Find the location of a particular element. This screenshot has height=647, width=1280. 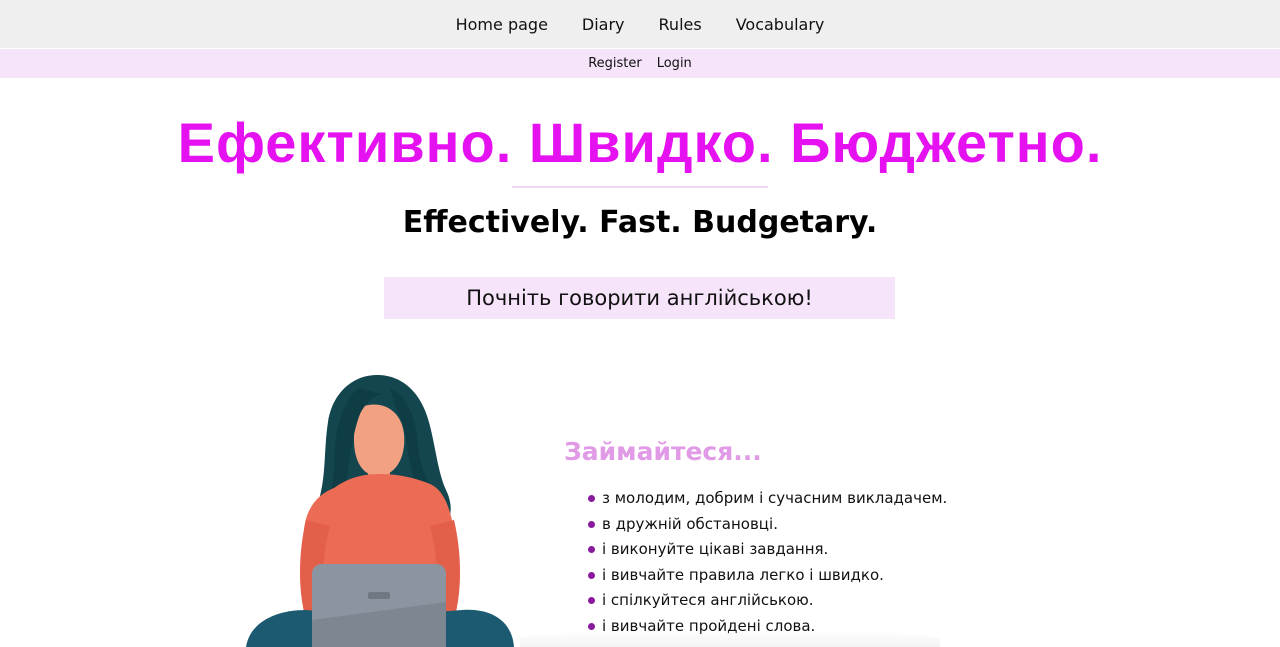

list-item: і вивчайте правила легко і швидко. is located at coordinates (767, 576).